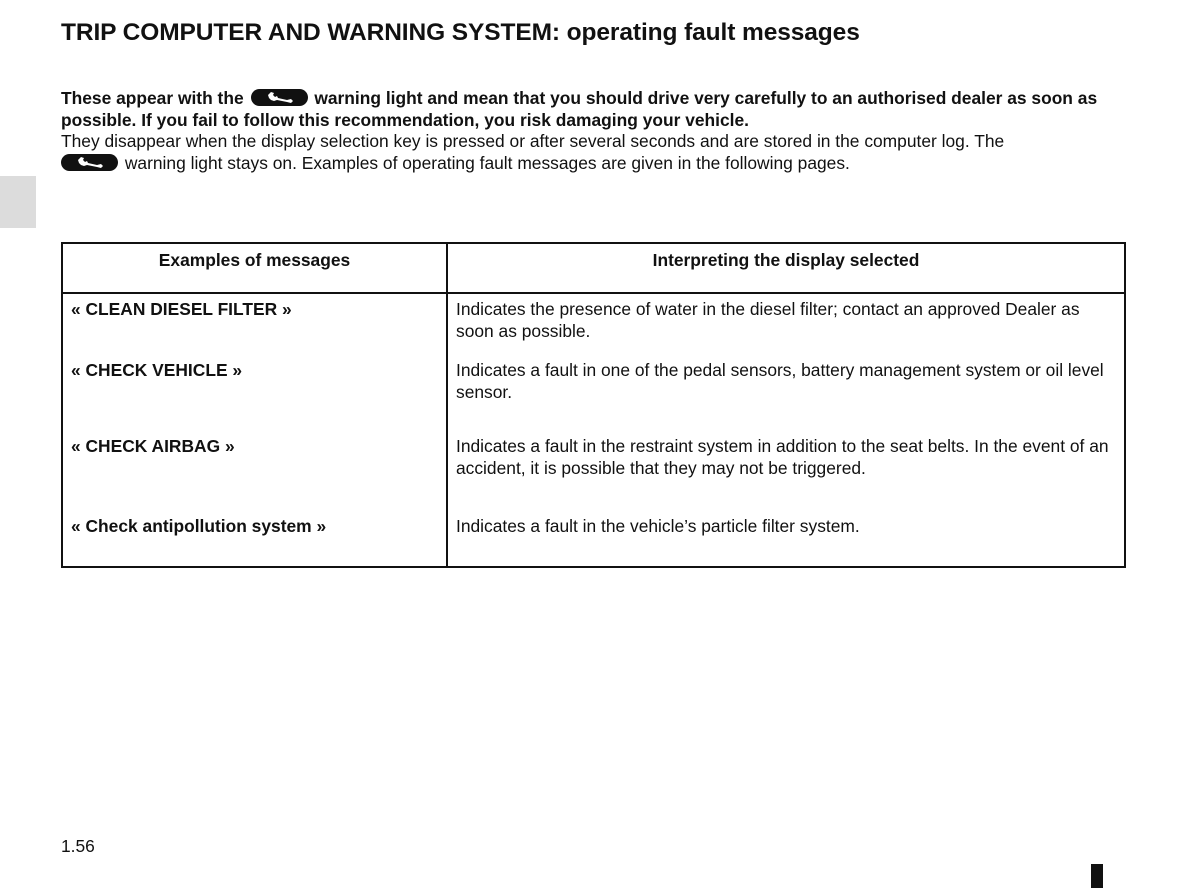 This screenshot has height=888, width=1200. I want to click on message-cell: « CHECK VEHICLE », so click(254, 398).